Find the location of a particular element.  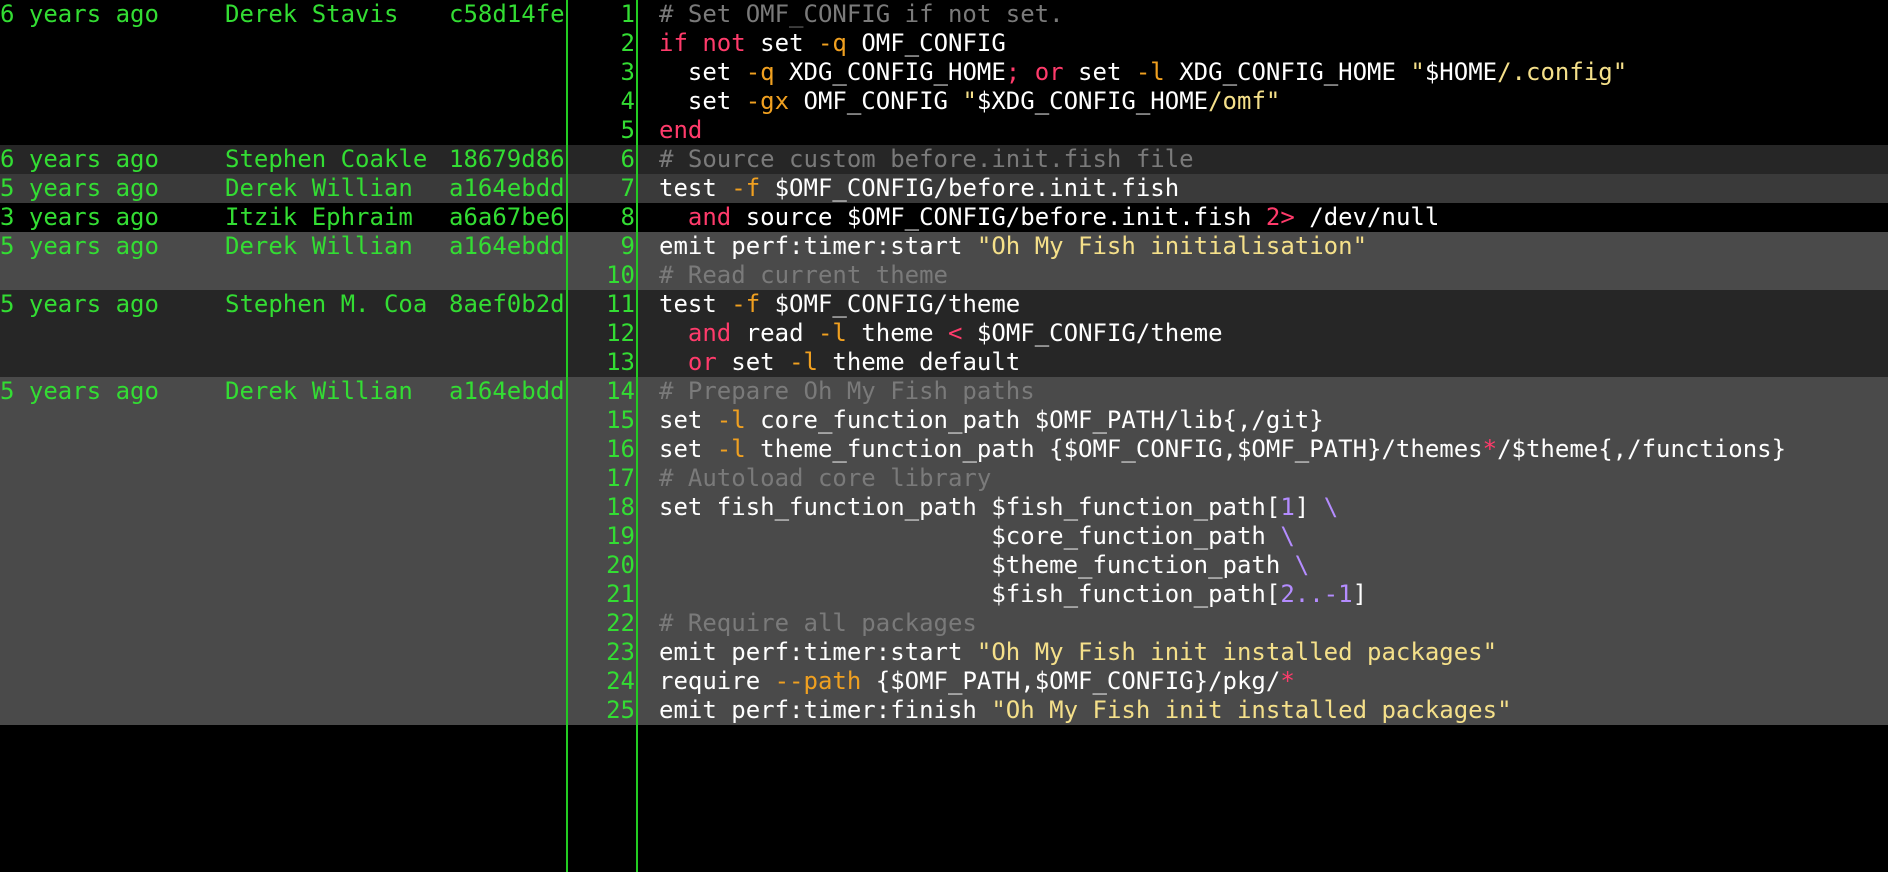

code-text: or set -l theme default is located at coordinates (839, 362).